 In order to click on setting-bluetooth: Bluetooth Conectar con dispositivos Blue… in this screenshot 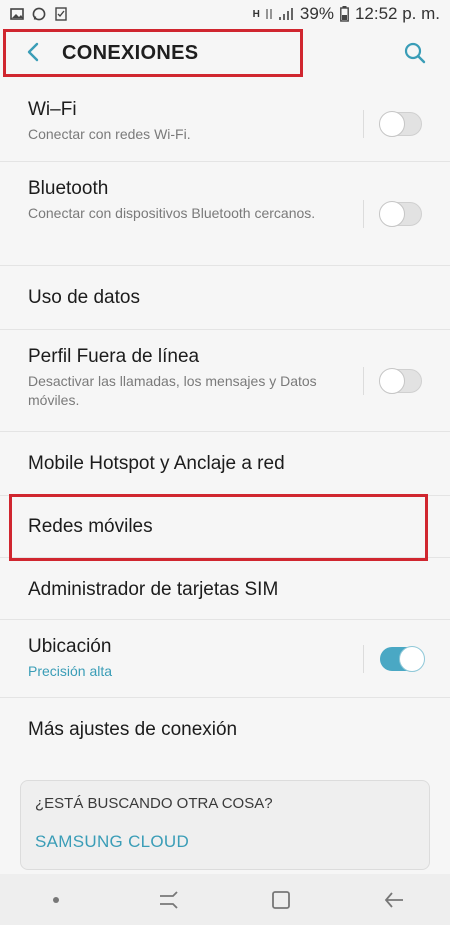, I will do `click(225, 214)`.